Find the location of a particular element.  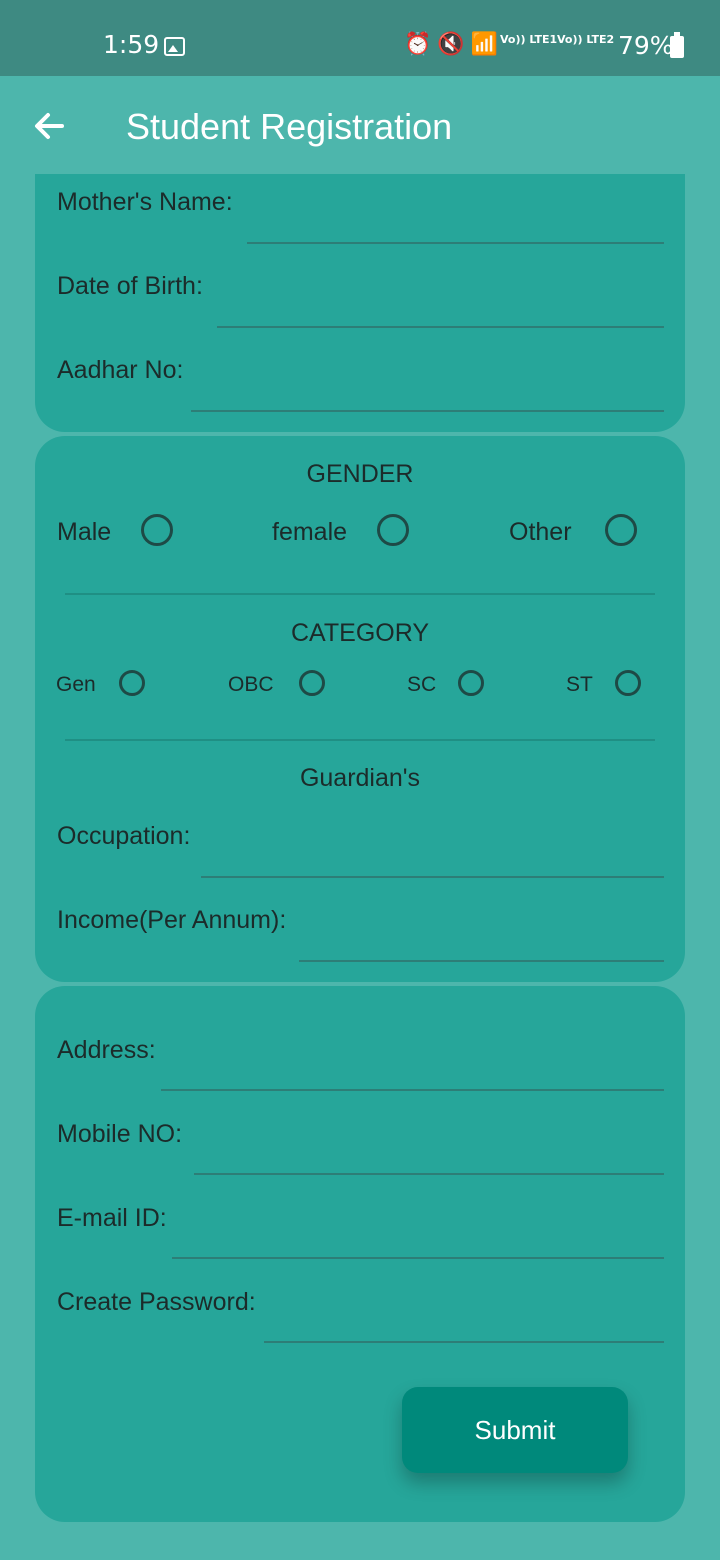

category-obc-label: OBC is located at coordinates (251, 684).